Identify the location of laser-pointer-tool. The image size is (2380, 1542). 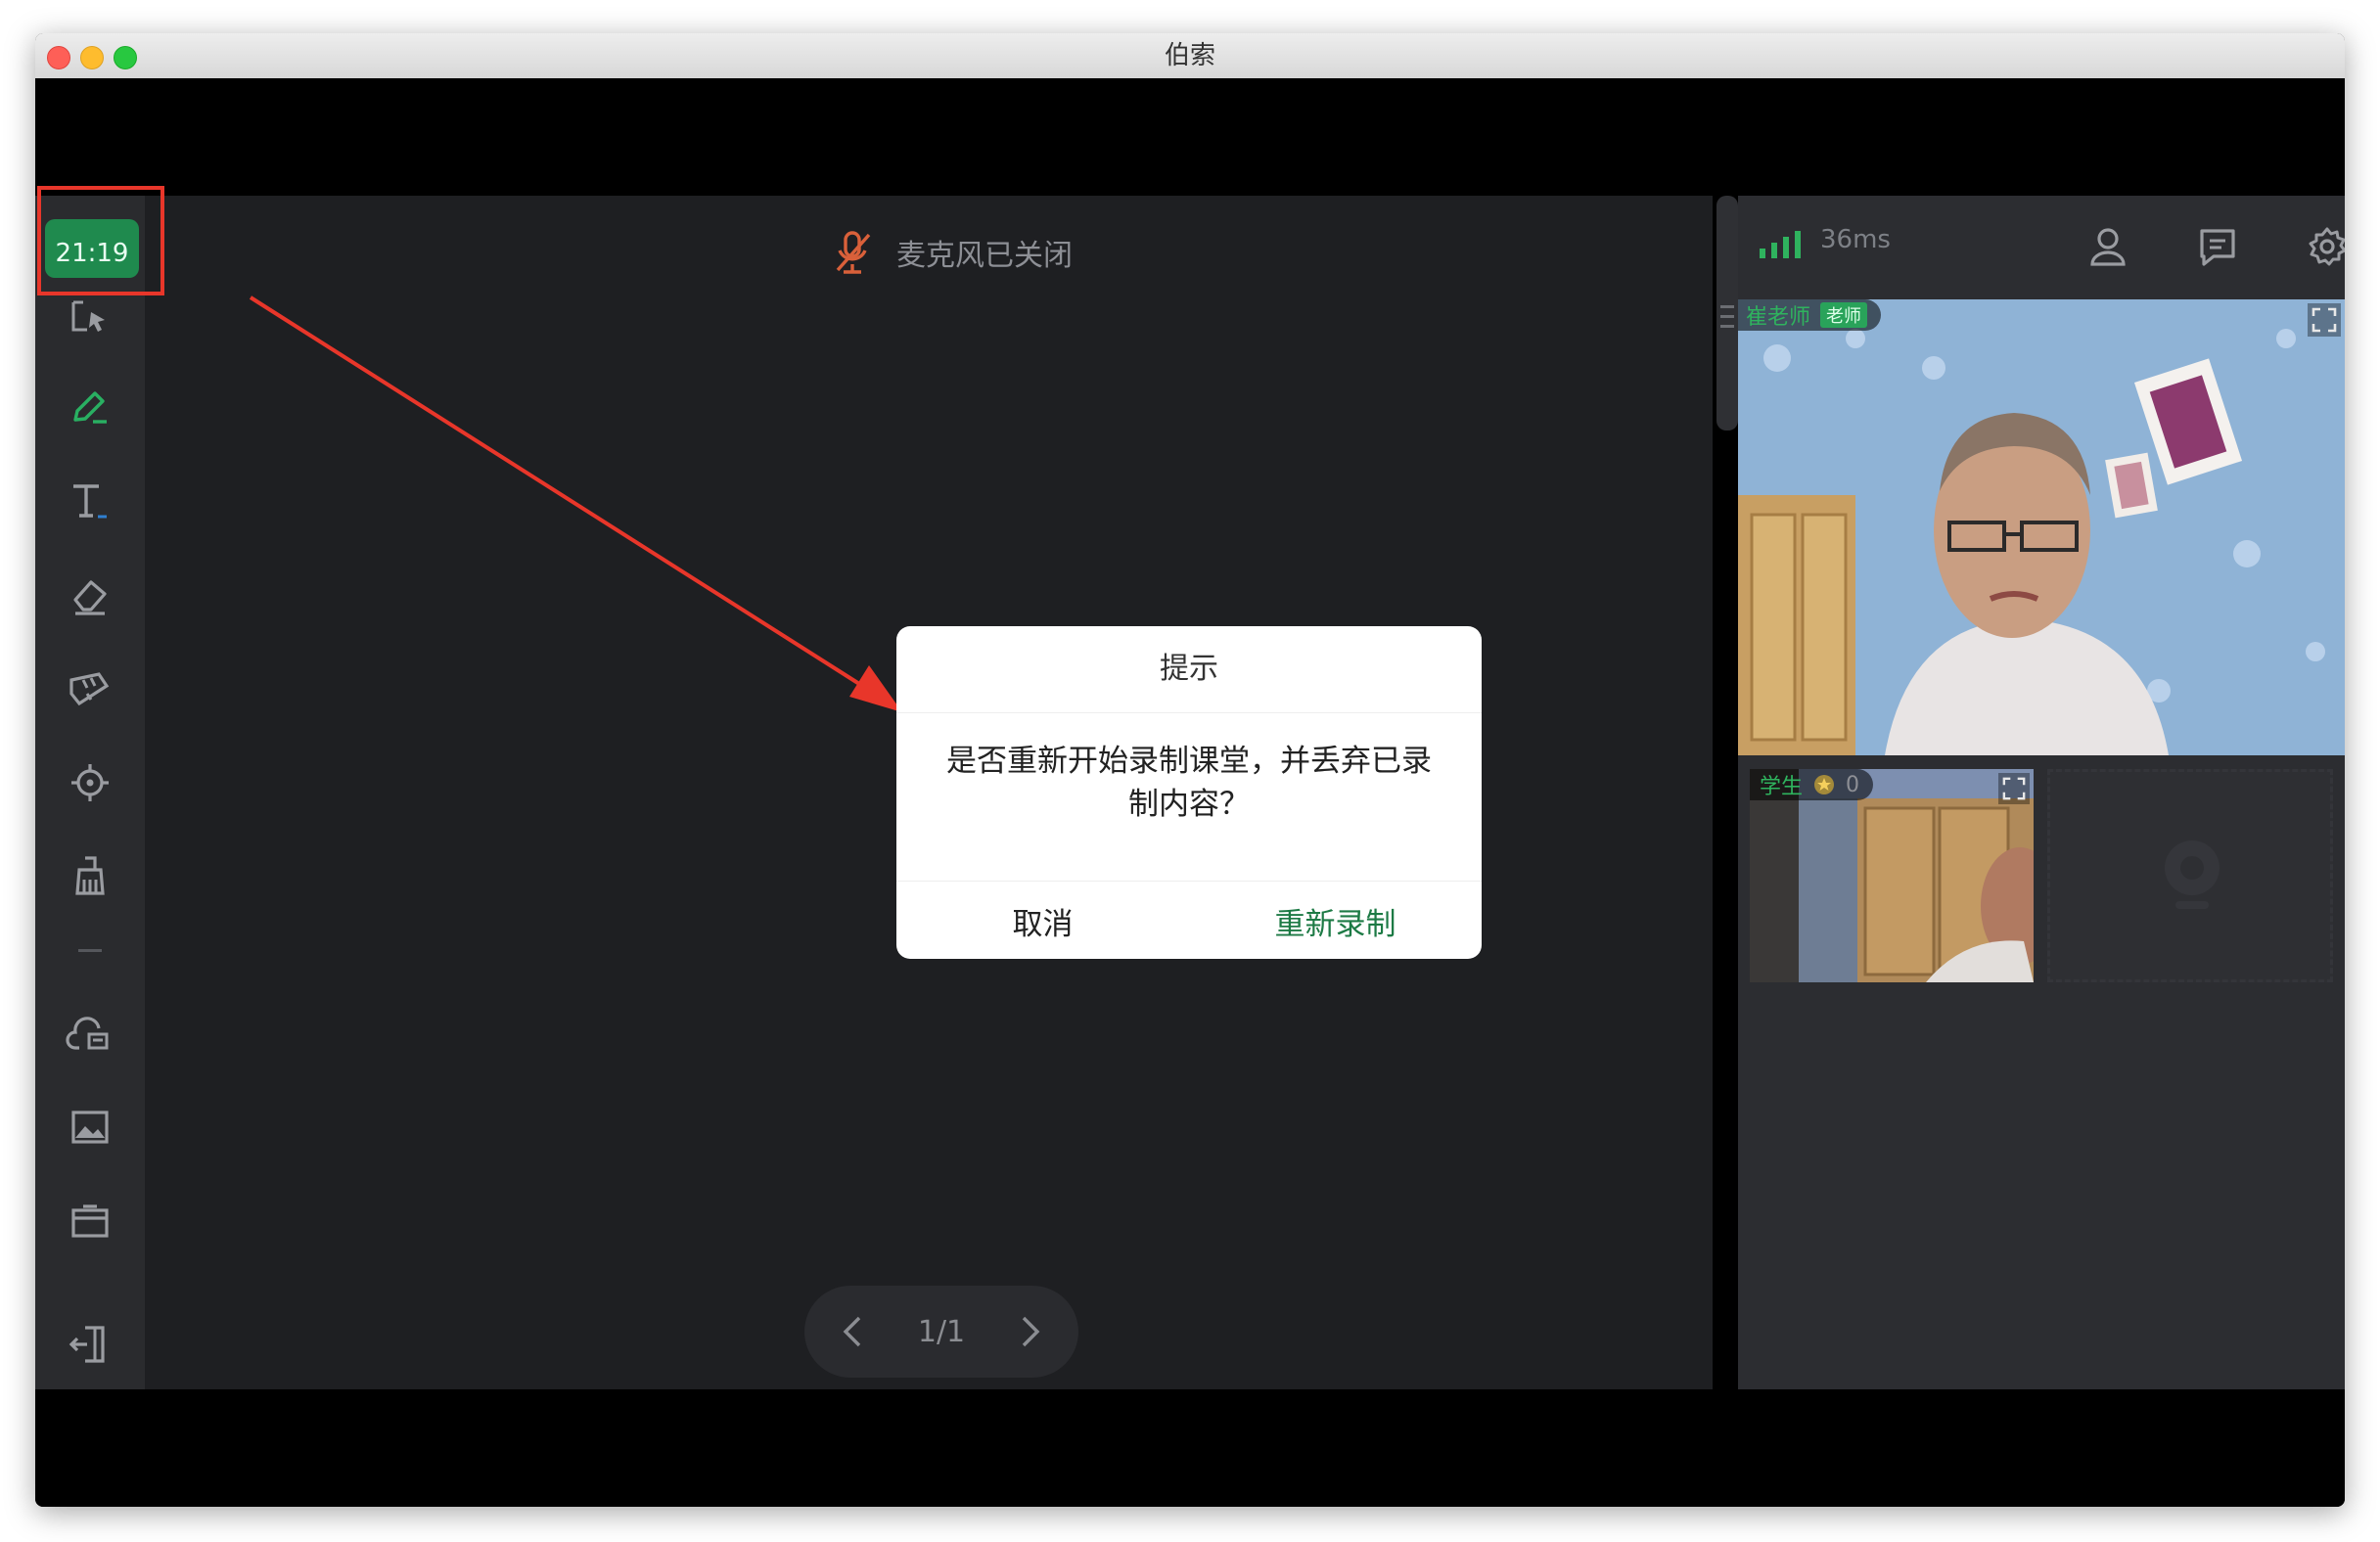
(90, 782).